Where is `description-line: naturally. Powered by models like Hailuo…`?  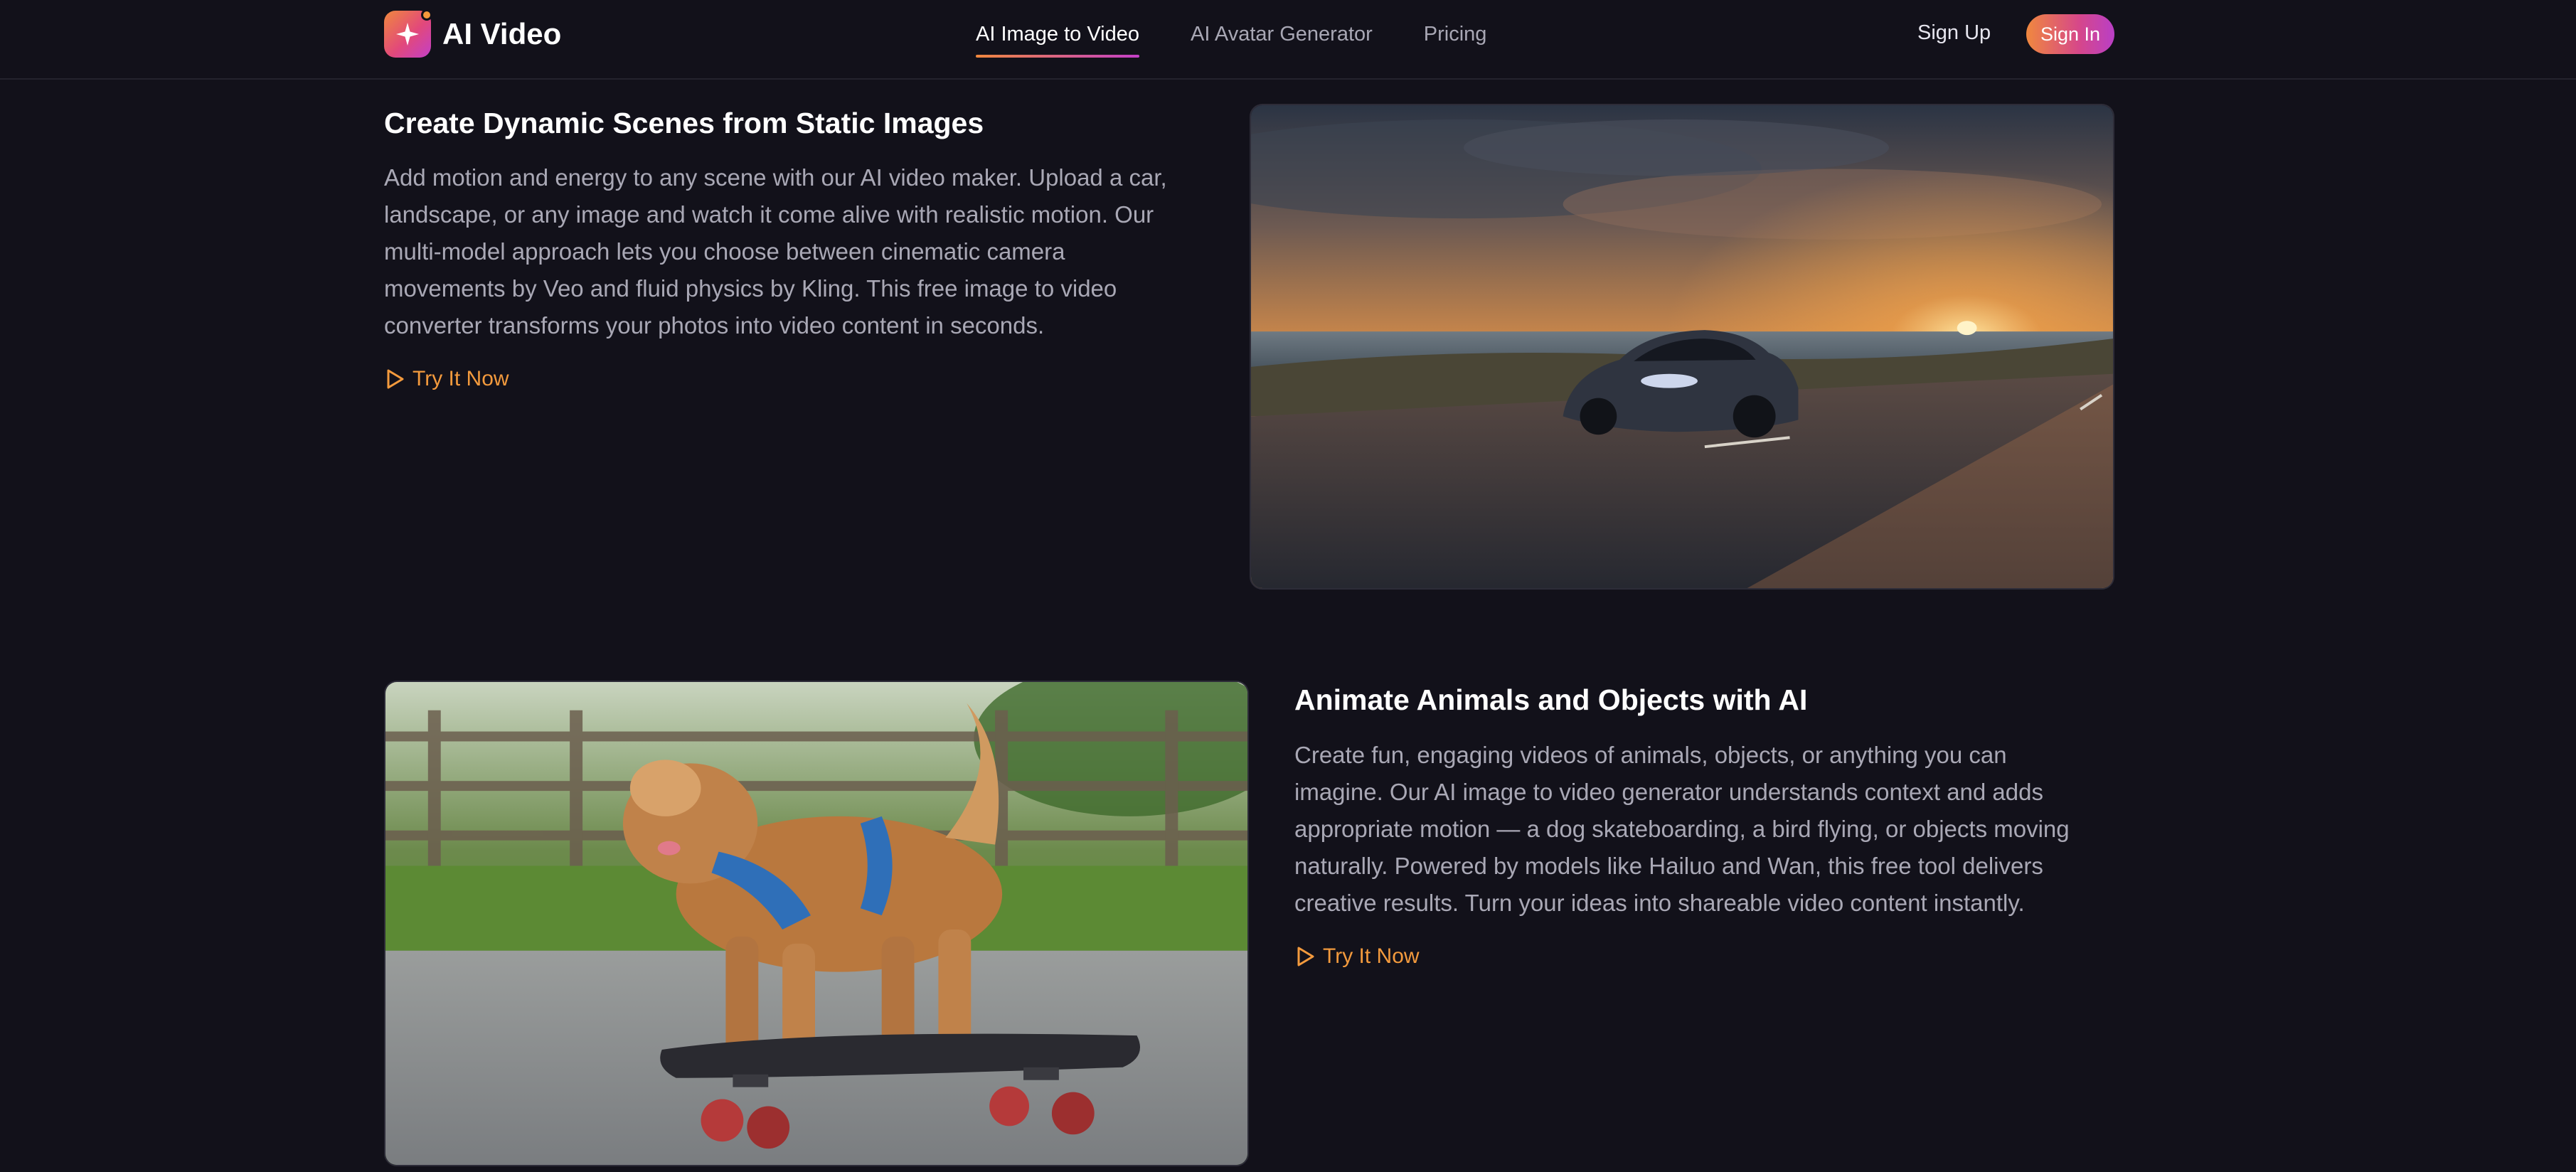
description-line: naturally. Powered by models like Hailuo… is located at coordinates (1668, 866).